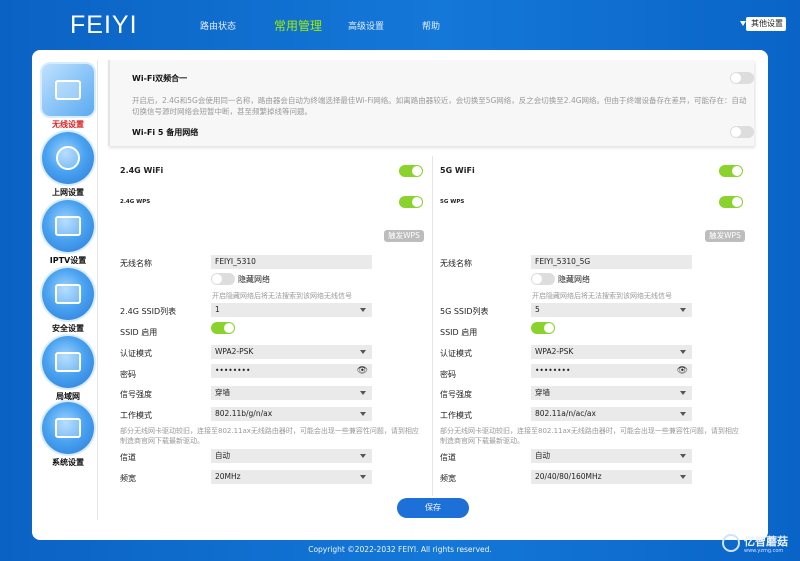 The width and height of the screenshot is (800, 561). What do you see at coordinates (223, 279) in the screenshot?
I see `hide-network-24g-toggle` at bounding box center [223, 279].